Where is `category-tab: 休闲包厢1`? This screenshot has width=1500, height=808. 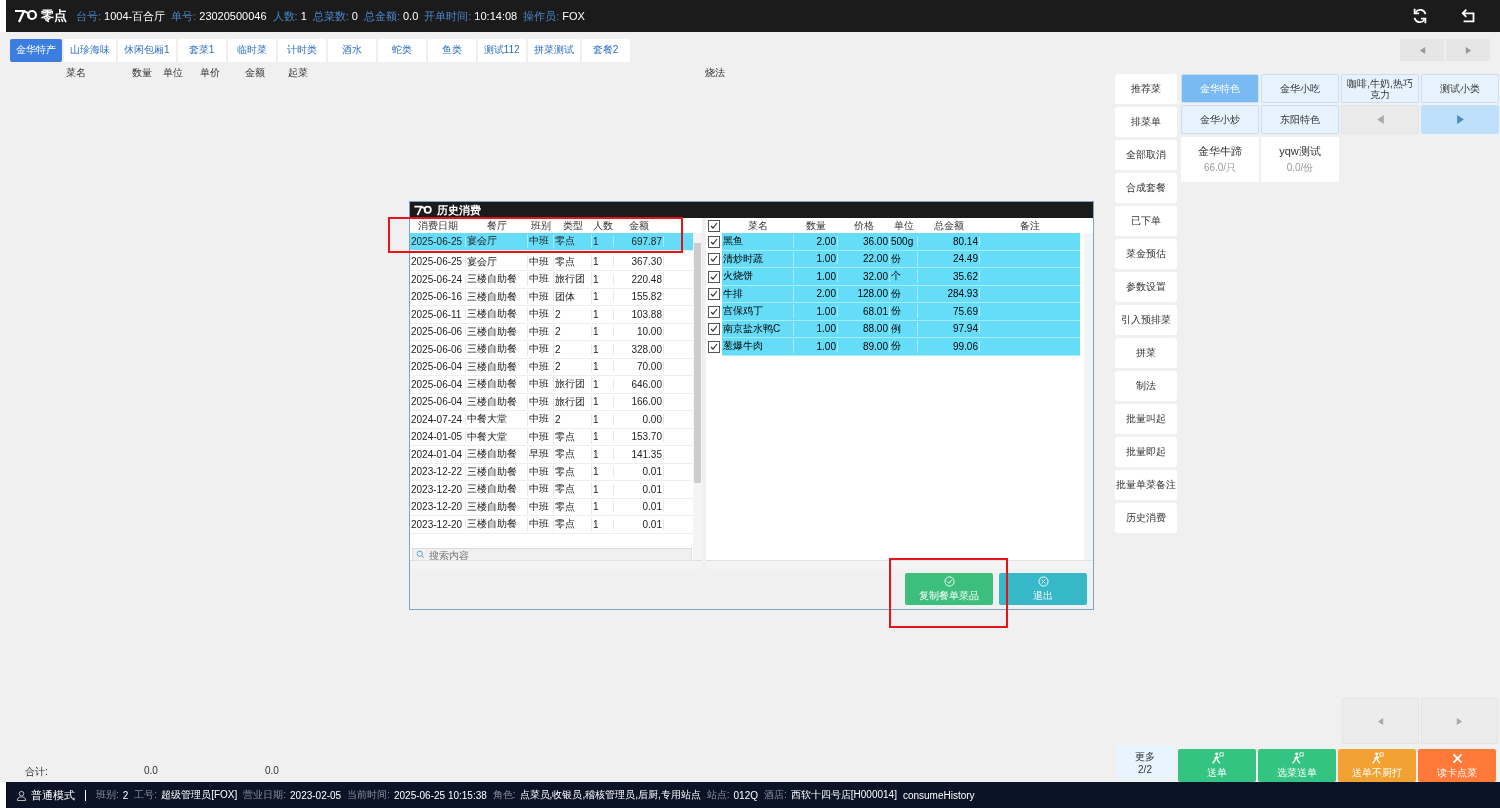 category-tab: 休闲包厢1 is located at coordinates (147, 50).